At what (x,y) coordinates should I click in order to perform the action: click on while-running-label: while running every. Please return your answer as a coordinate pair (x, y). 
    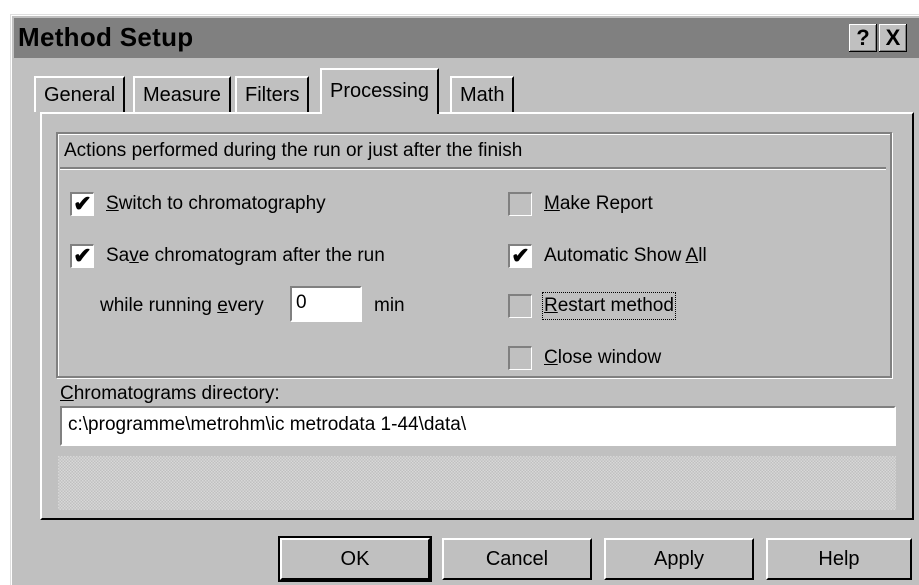
    Looking at the image, I should click on (182, 305).